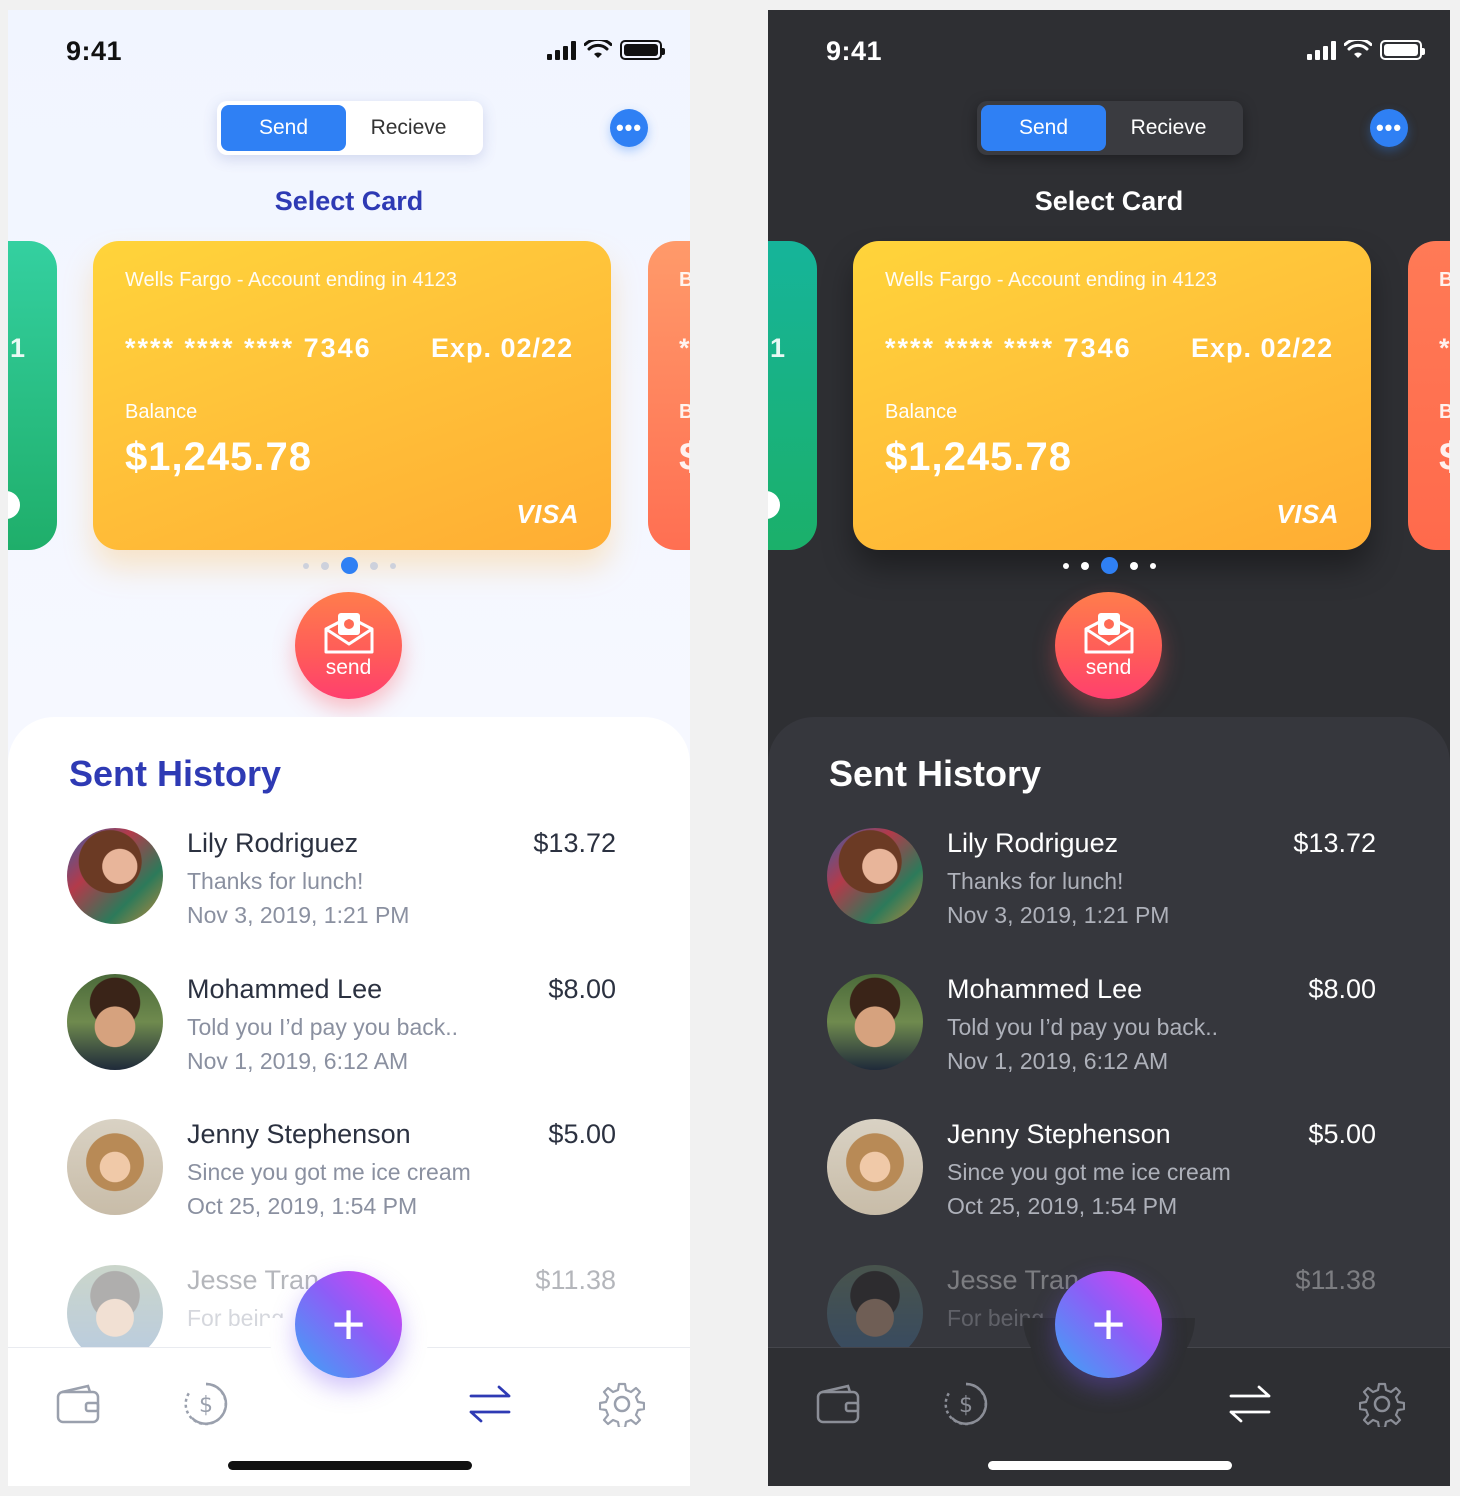 The image size is (1460, 1496). Describe the element at coordinates (348, 667) in the screenshot. I see `send-button-label: send` at that location.